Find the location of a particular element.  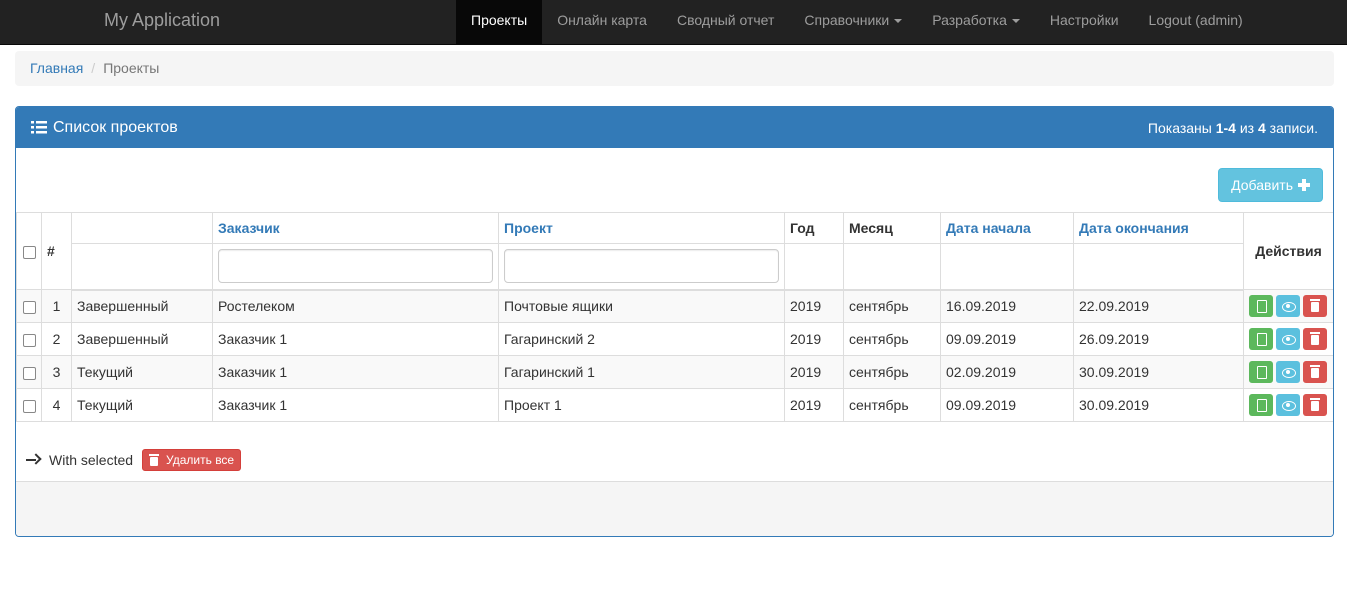

summary-prefix: Показаны is located at coordinates (1179, 127).